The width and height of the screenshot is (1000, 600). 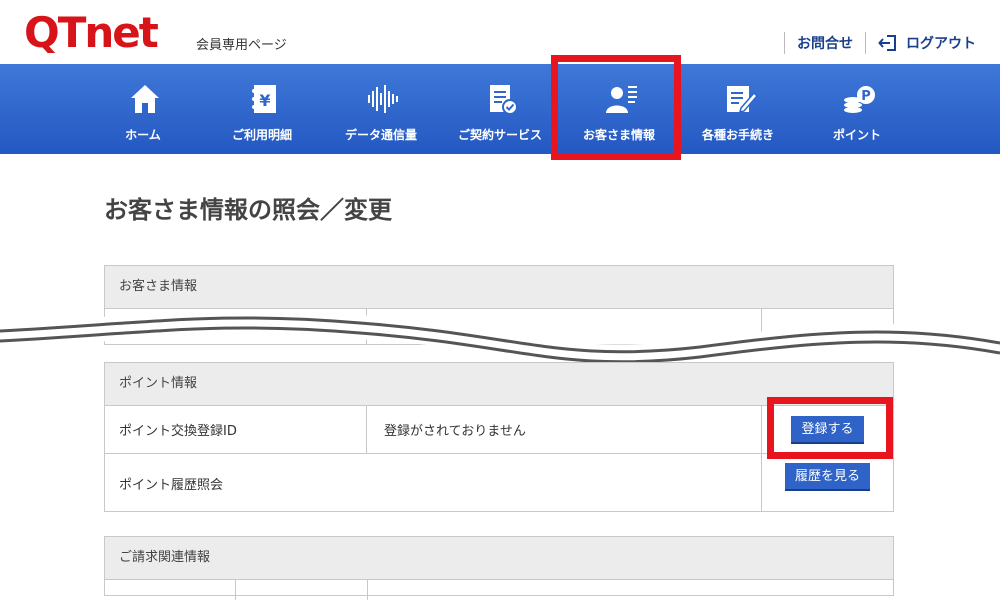 I want to click on qtnet-logo: QTnet, so click(x=91, y=33).